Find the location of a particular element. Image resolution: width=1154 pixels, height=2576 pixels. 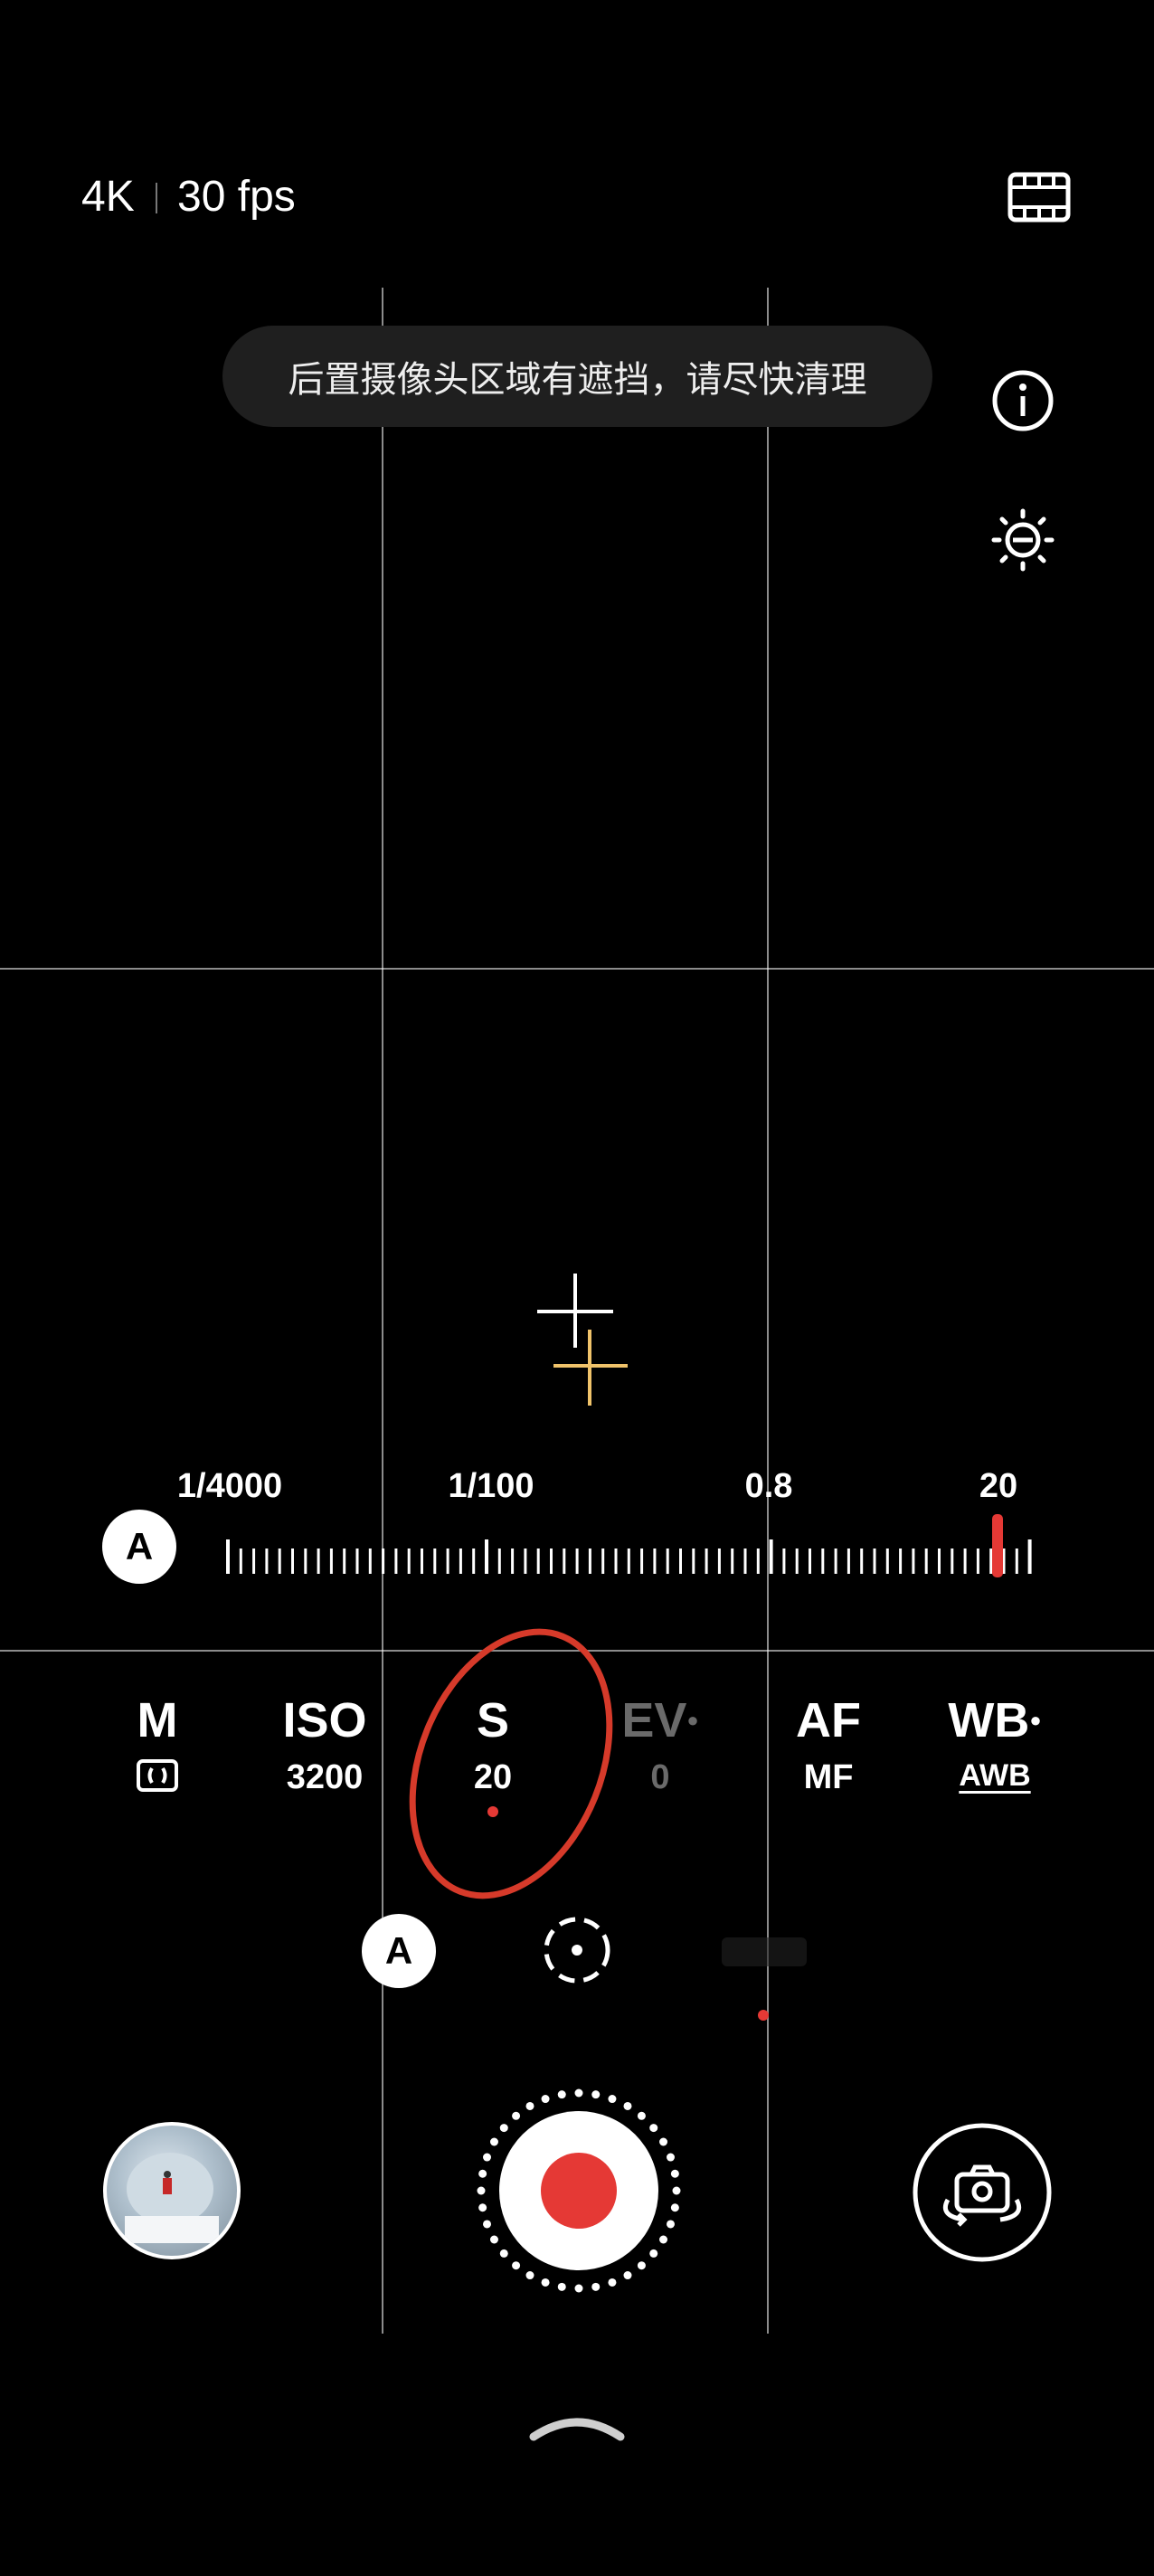

shutter-tick-label: 20 is located at coordinates (998, 1486).